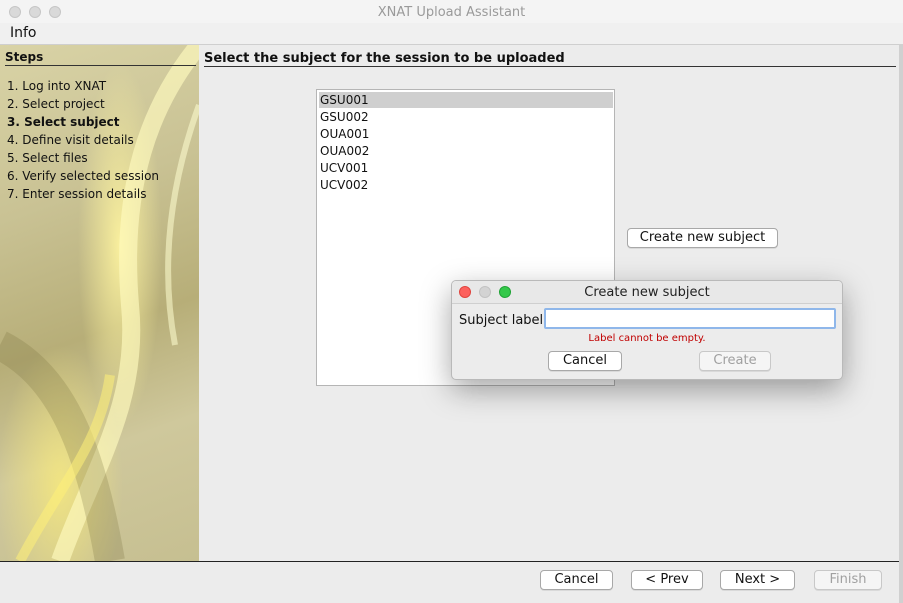  What do you see at coordinates (451, 582) in the screenshot?
I see `footer-bar: Cancel < Prev Next > Finish` at bounding box center [451, 582].